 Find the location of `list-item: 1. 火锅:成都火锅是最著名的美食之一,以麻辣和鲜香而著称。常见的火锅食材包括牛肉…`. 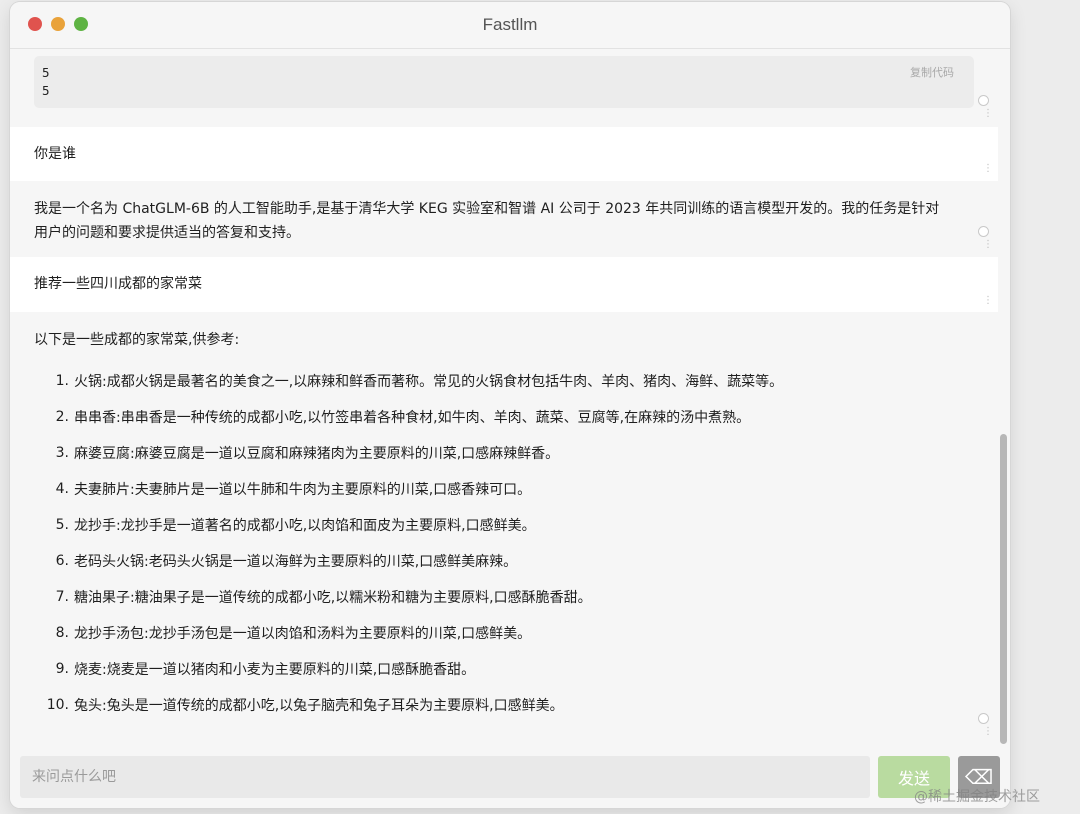

list-item: 1. 火锅:成都火锅是最著名的美食之一,以麻辣和鲜香而著称。常见的火锅食材包括牛肉… is located at coordinates (504, 381).